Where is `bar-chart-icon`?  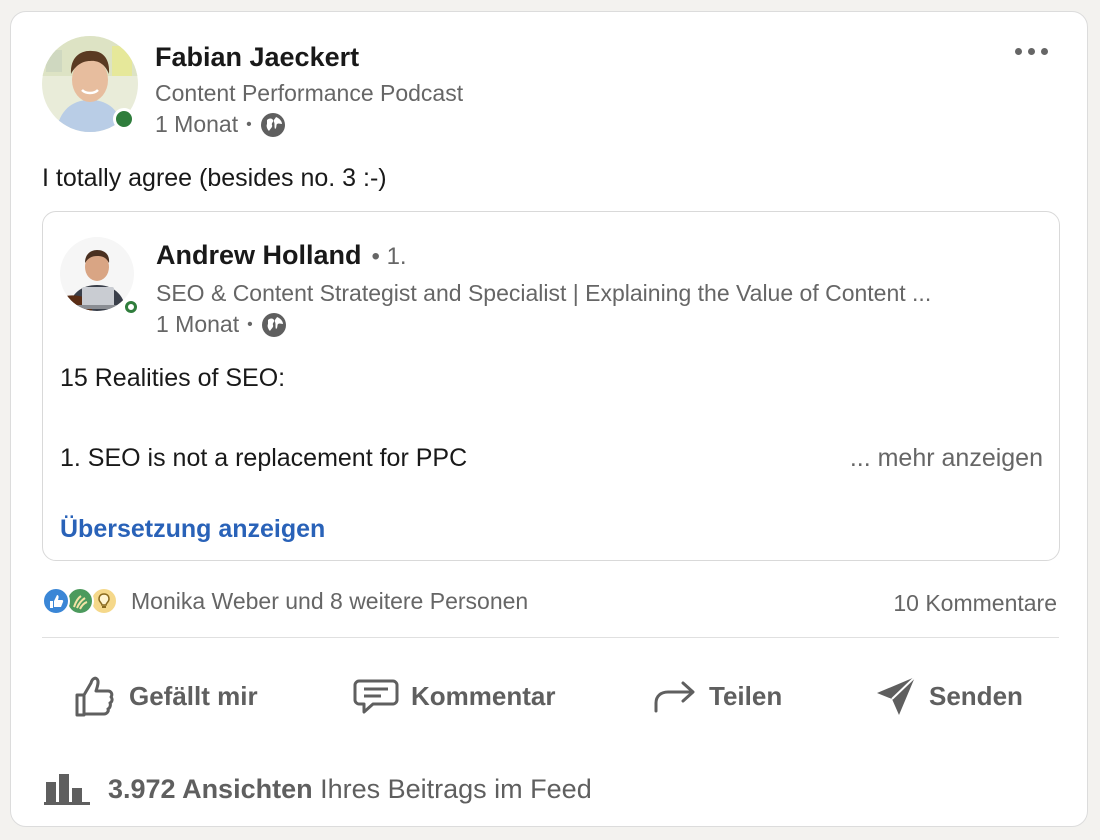
bar-chart-icon is located at coordinates (67, 789).